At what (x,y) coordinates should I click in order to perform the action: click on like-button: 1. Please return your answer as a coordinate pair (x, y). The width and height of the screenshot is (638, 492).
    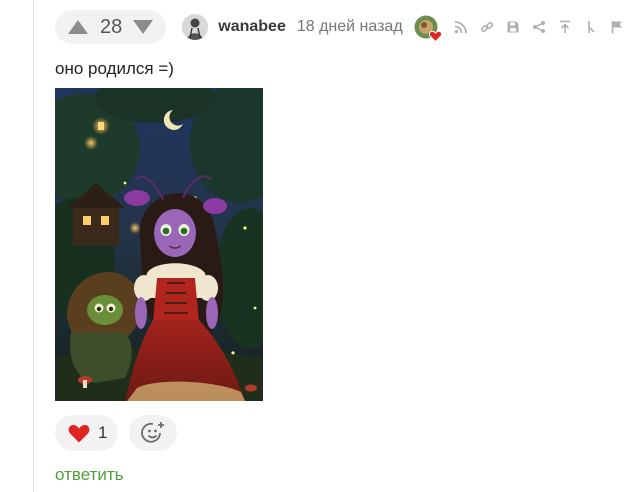
    Looking at the image, I should click on (87, 433).